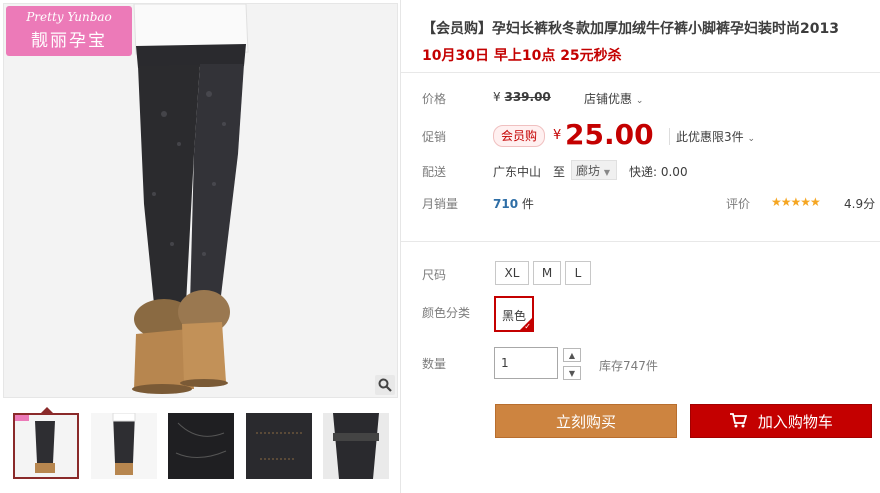  What do you see at coordinates (609, 134) in the screenshot?
I see `promo-price: 25.00` at bounding box center [609, 134].